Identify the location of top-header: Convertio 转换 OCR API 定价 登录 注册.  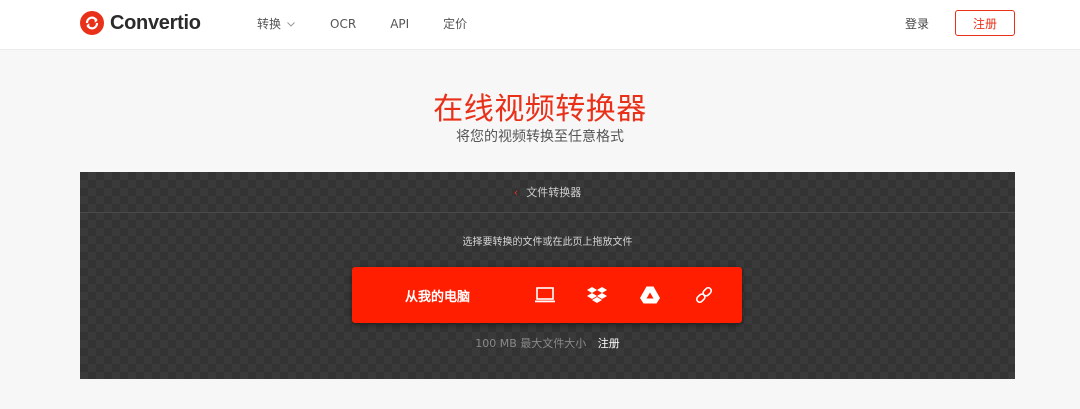
(540, 25).